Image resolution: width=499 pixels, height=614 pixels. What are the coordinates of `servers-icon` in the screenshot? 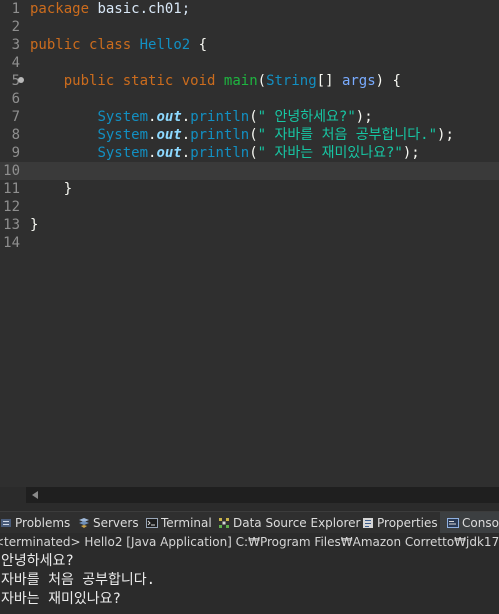 It's located at (84, 523).